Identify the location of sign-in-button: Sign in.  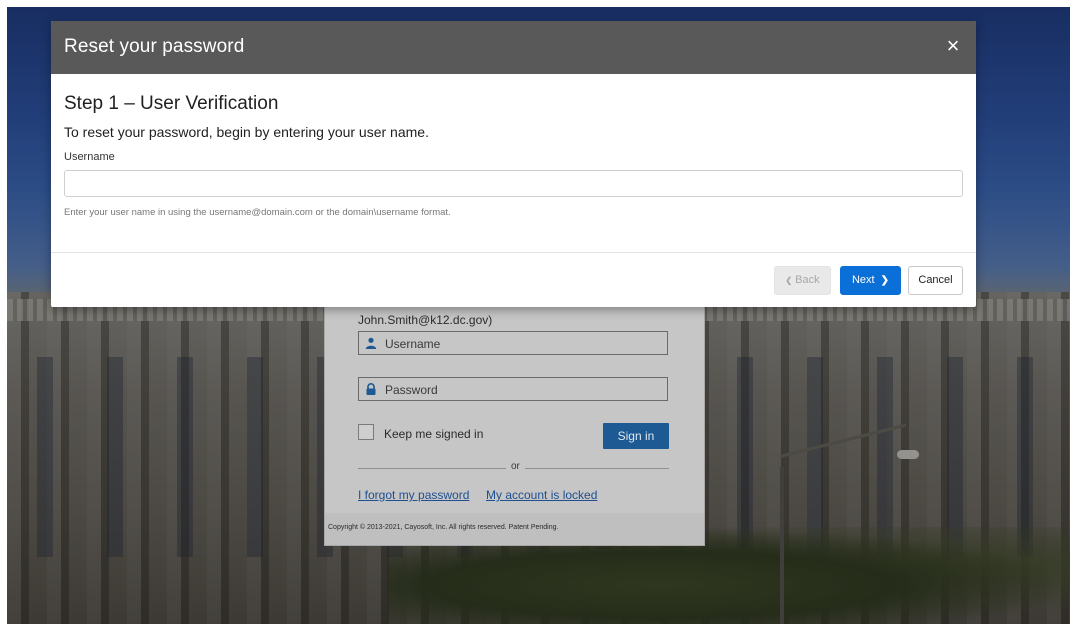
(636, 436).